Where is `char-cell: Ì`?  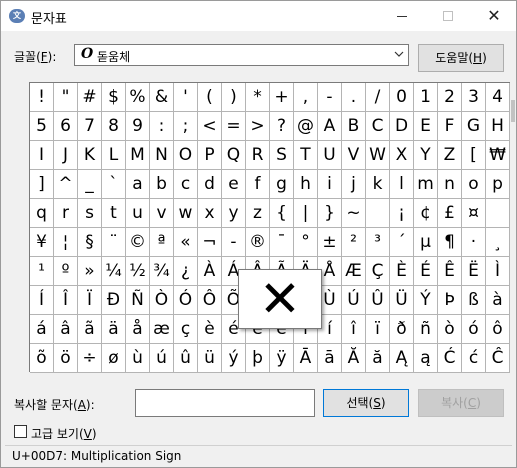
char-cell: Ì is located at coordinates (498, 271).